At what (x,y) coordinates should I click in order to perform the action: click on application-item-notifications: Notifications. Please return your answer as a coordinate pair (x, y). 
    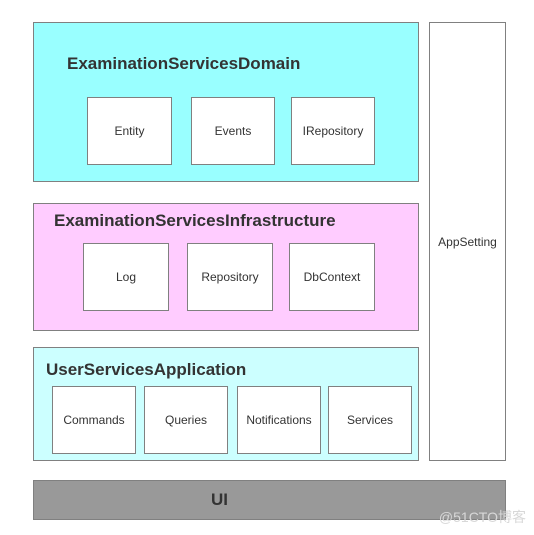
    Looking at the image, I should click on (279, 420).